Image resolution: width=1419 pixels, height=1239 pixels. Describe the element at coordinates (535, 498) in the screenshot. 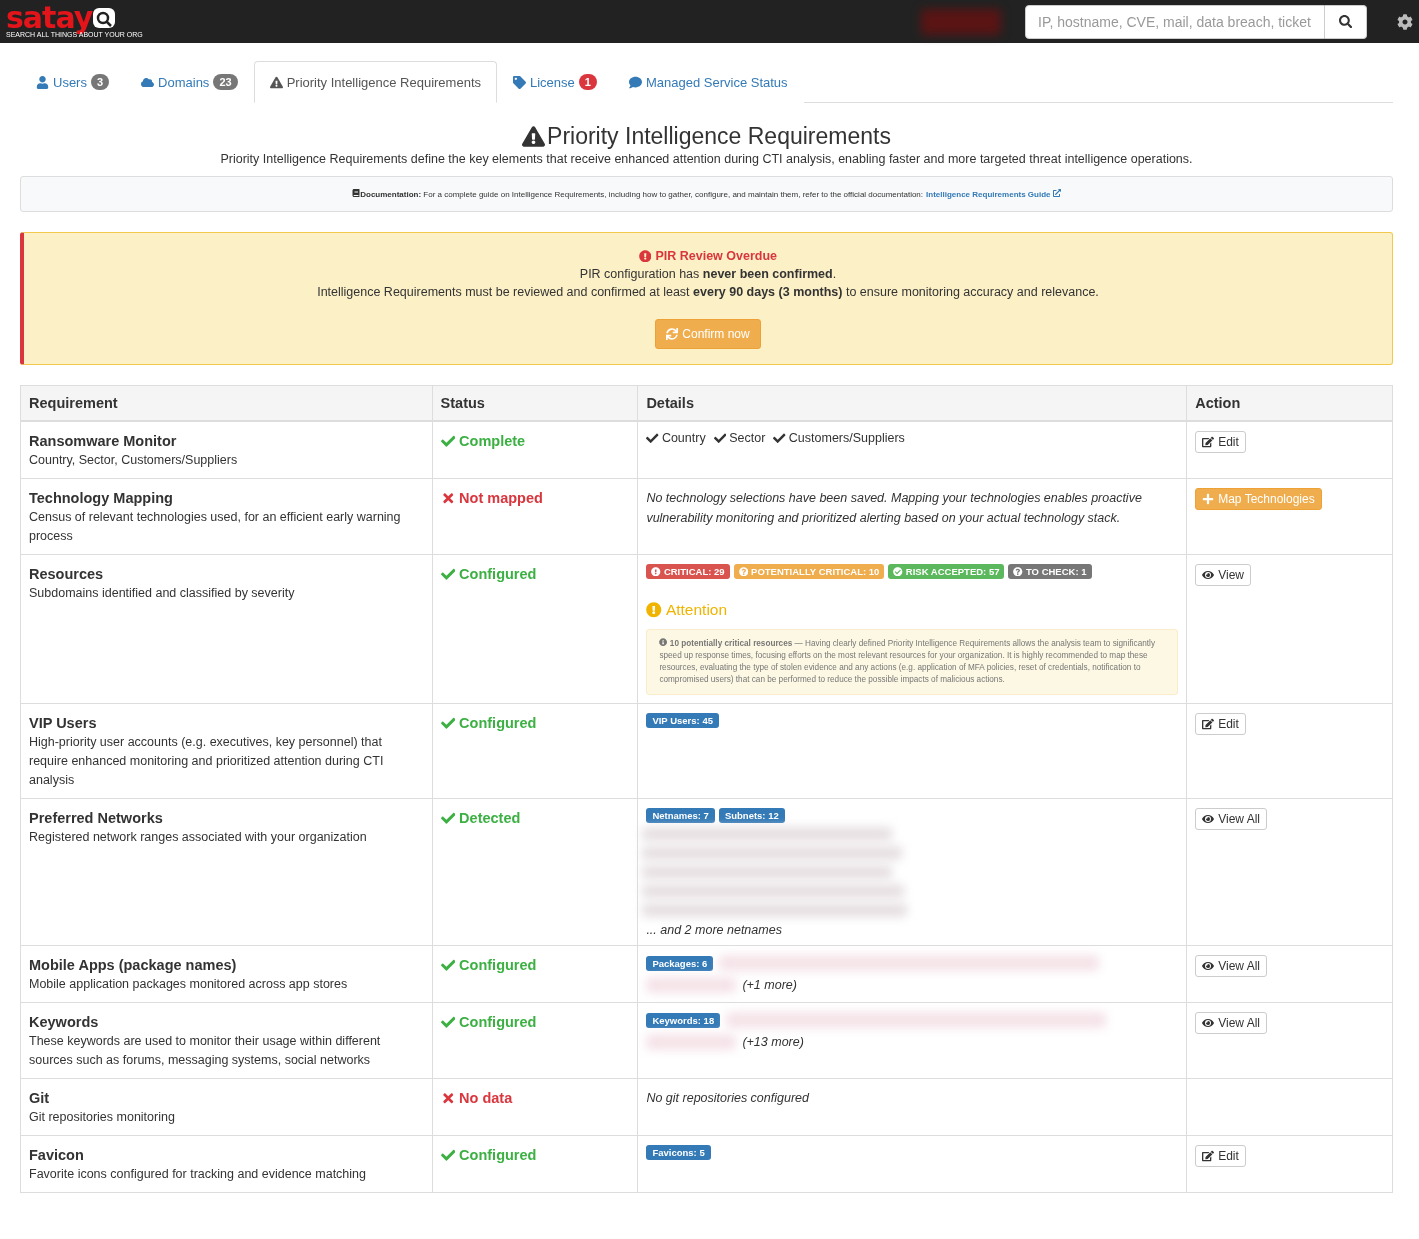

I see `status-label: Not mapped` at that location.